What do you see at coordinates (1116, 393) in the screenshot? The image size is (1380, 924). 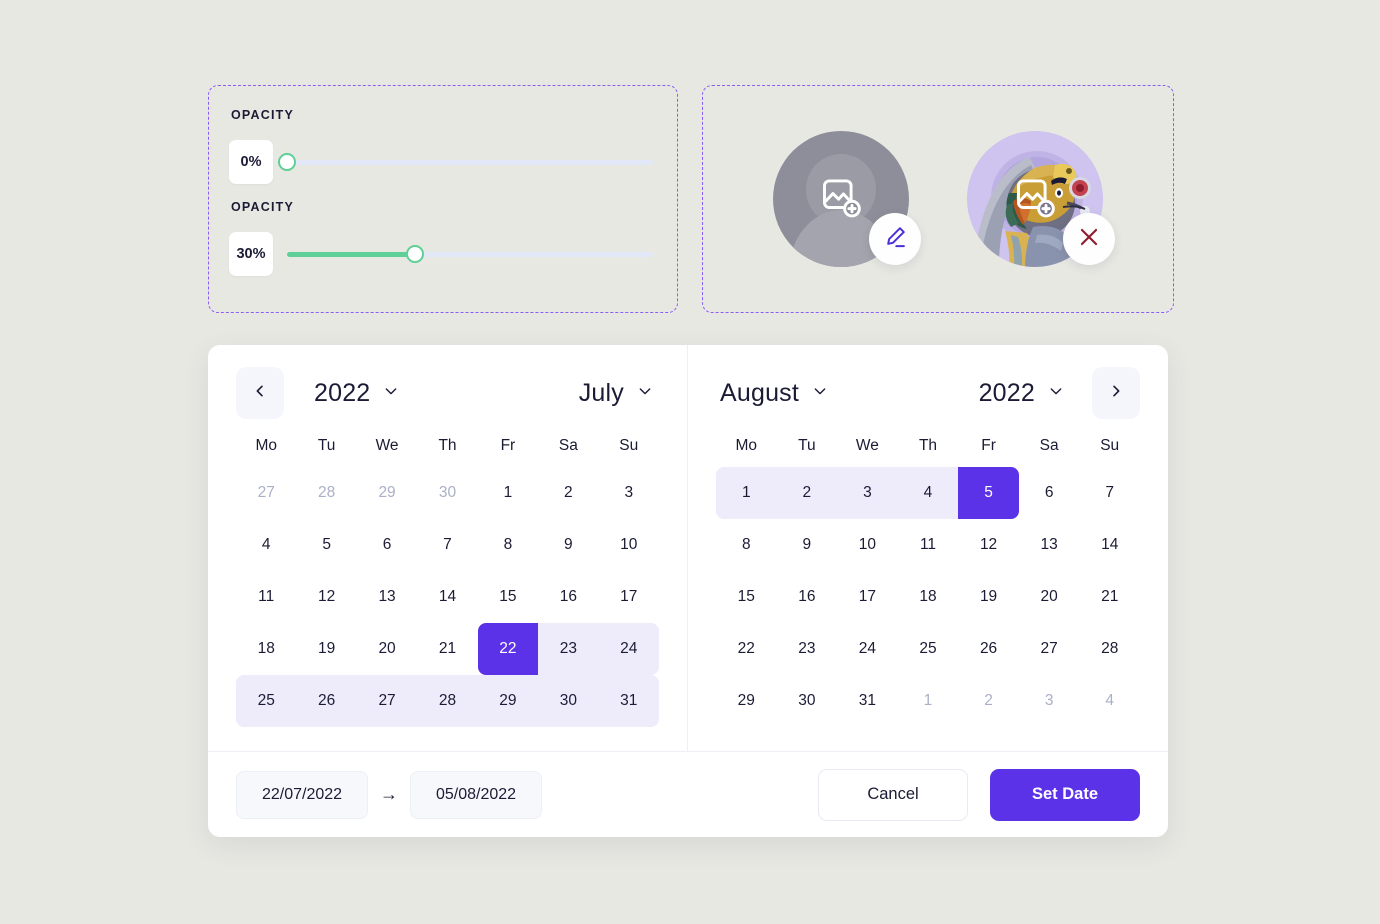 I see `next-month-button` at bounding box center [1116, 393].